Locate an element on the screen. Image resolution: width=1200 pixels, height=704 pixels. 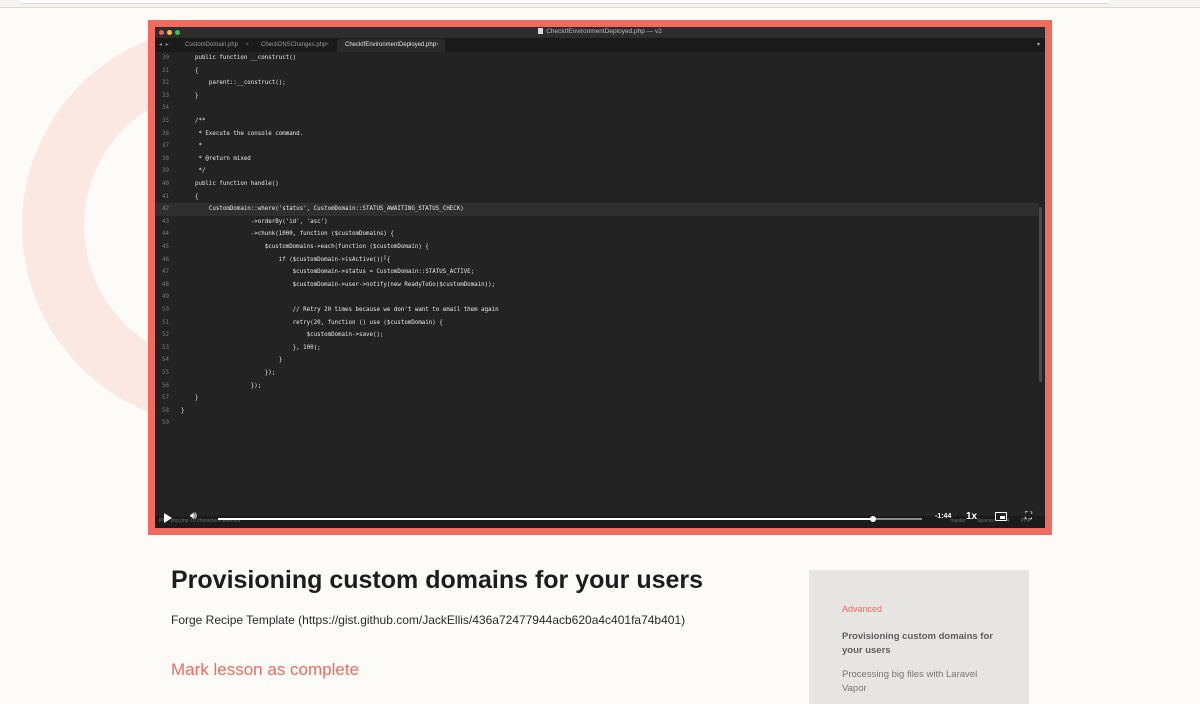
time-remaining: -1:44 is located at coordinates (943, 516).